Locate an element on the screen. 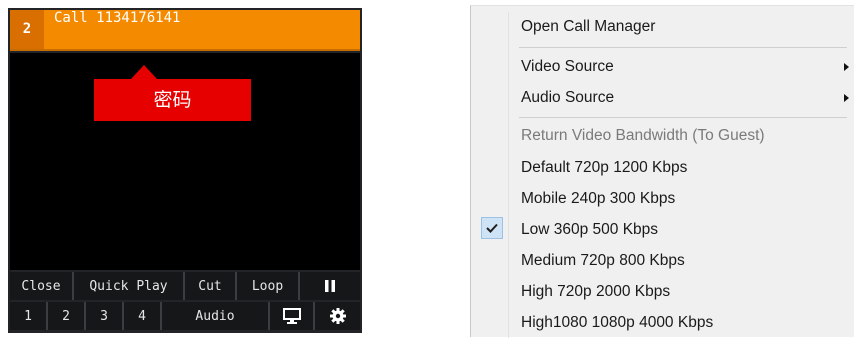  checkmark-icon is located at coordinates (492, 228).